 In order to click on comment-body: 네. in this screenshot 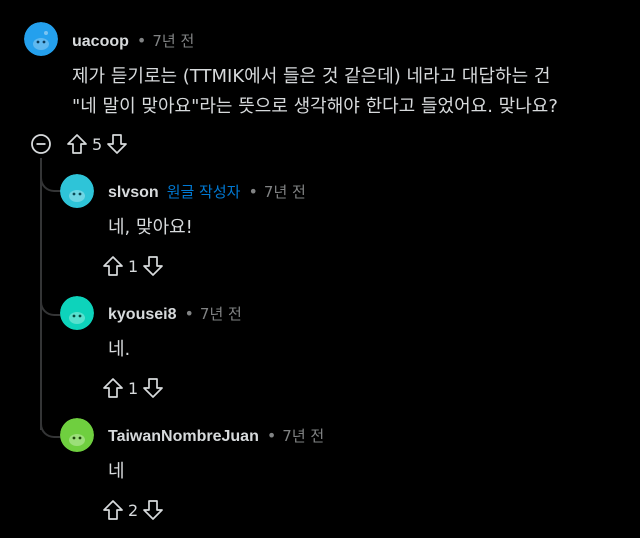, I will do `click(119, 349)`.